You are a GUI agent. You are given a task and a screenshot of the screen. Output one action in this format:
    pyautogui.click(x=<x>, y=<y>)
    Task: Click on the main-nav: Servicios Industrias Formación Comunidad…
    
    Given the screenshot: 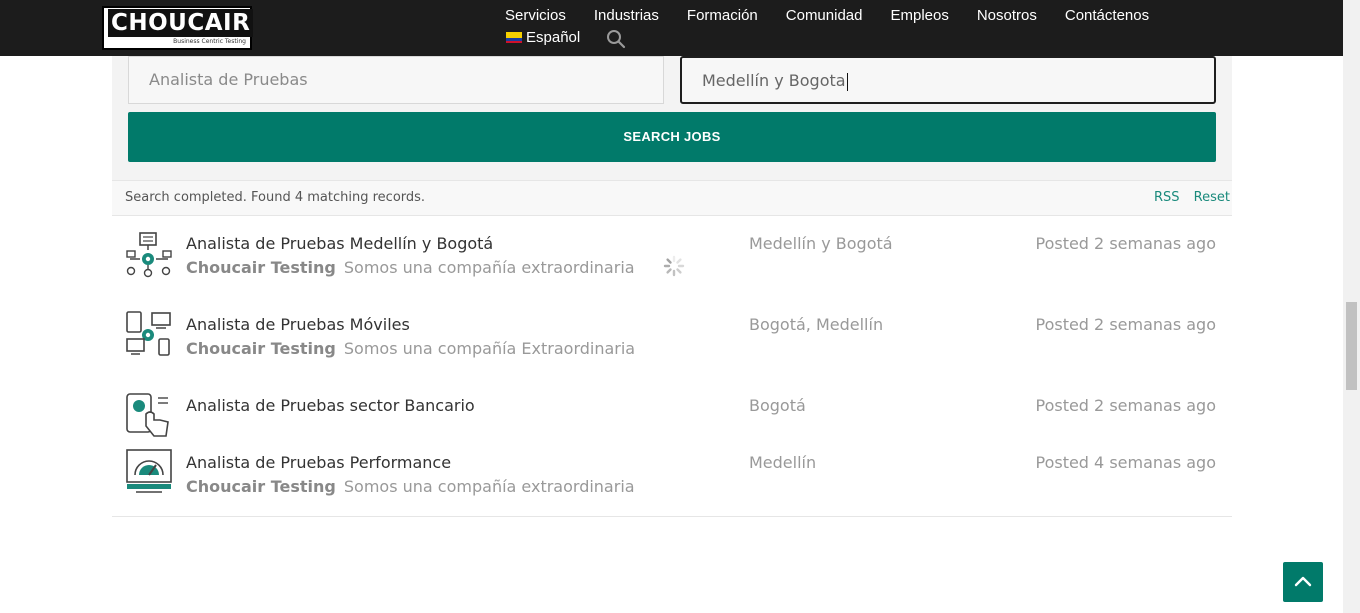 What is the action you would take?
    pyautogui.click(x=841, y=16)
    